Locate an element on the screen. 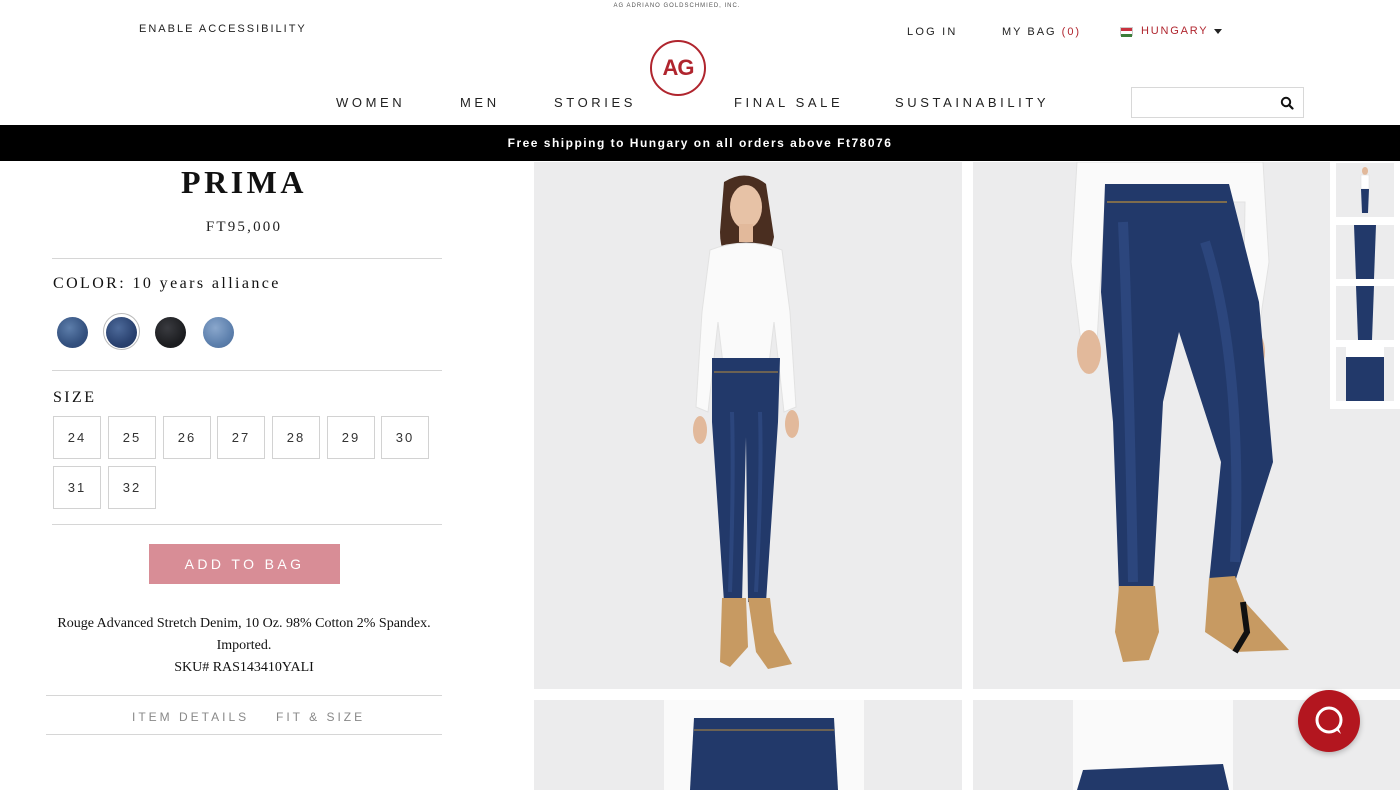 The height and width of the screenshot is (790, 1400). size-button-27: 27 is located at coordinates (241, 437).